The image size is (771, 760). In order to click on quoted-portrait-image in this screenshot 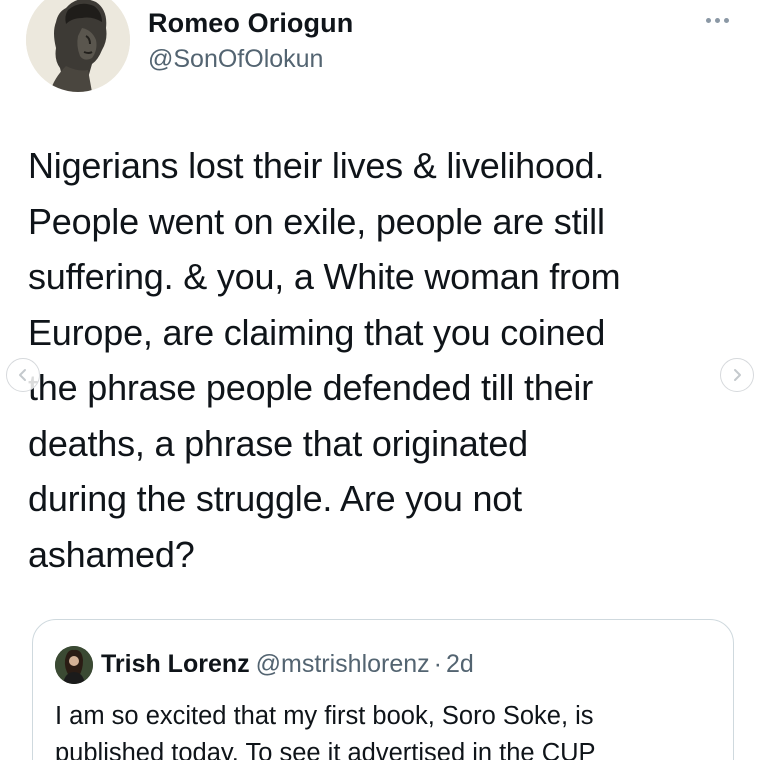, I will do `click(74, 665)`.